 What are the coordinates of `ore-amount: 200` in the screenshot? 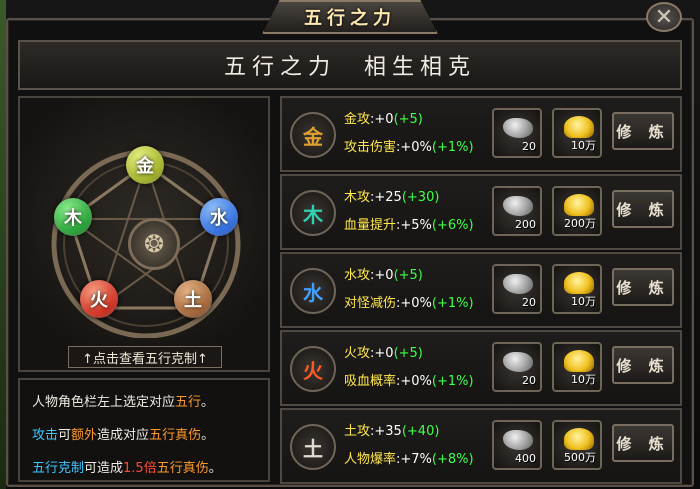 It's located at (525, 224).